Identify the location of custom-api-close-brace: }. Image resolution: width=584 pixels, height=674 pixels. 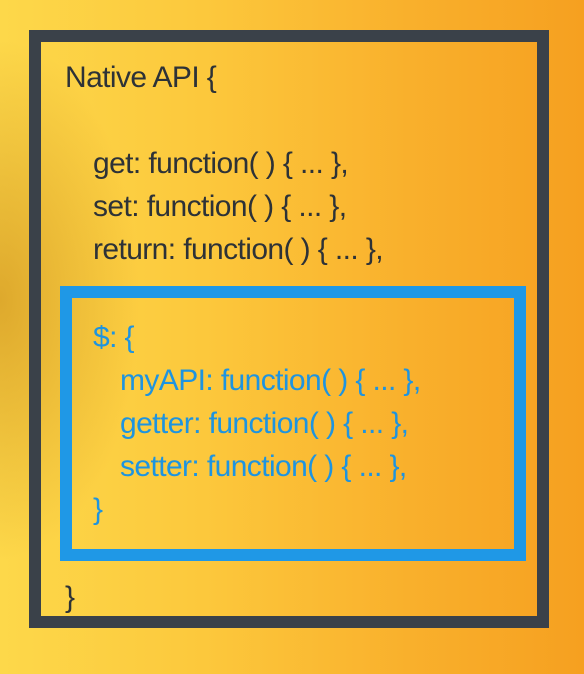
(98, 509).